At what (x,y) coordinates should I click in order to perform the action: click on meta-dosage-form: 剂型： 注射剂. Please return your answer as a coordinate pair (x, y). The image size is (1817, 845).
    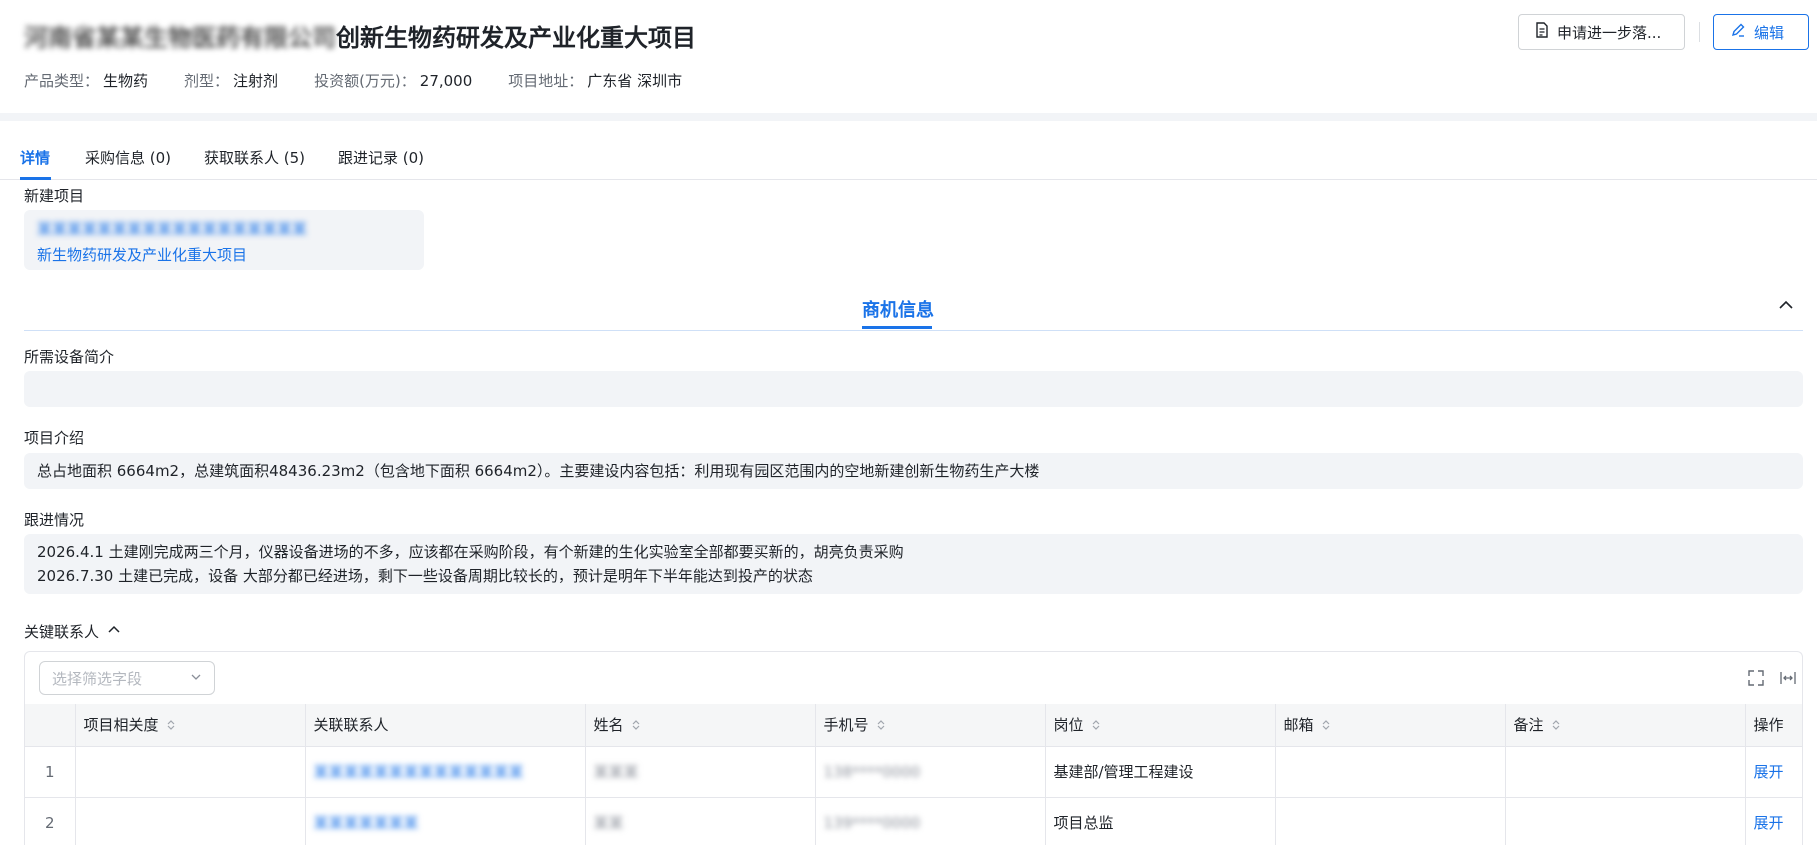
    Looking at the image, I should click on (231, 81).